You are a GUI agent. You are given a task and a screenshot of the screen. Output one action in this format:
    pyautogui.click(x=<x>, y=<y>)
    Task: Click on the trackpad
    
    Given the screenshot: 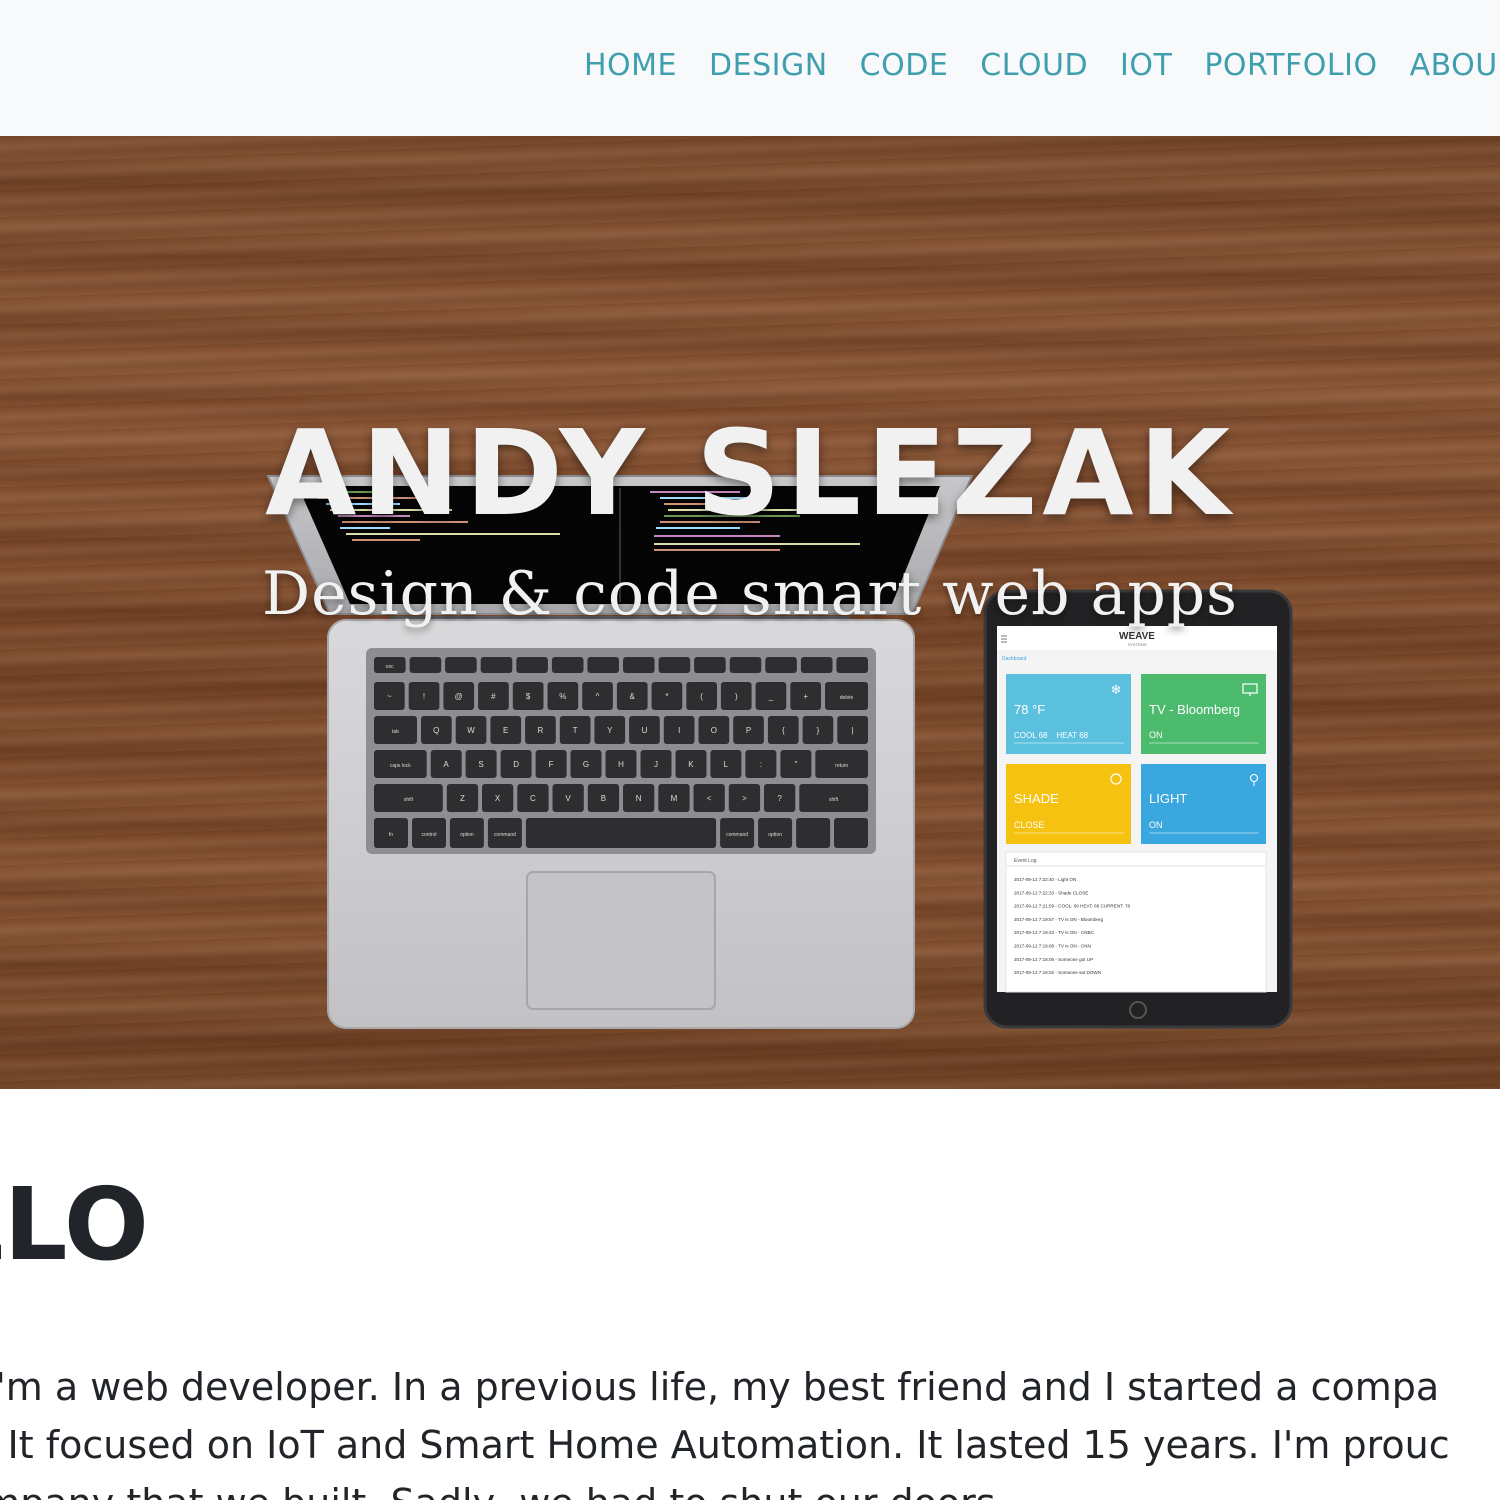 What is the action you would take?
    pyautogui.click(x=621, y=940)
    